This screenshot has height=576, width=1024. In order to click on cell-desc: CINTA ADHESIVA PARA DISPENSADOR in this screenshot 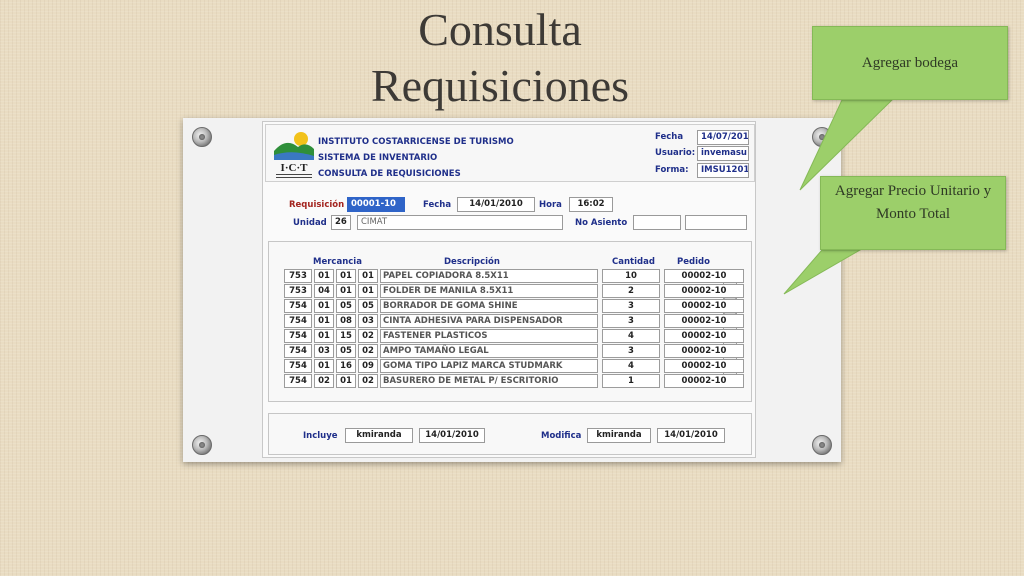, I will do `click(489, 321)`.